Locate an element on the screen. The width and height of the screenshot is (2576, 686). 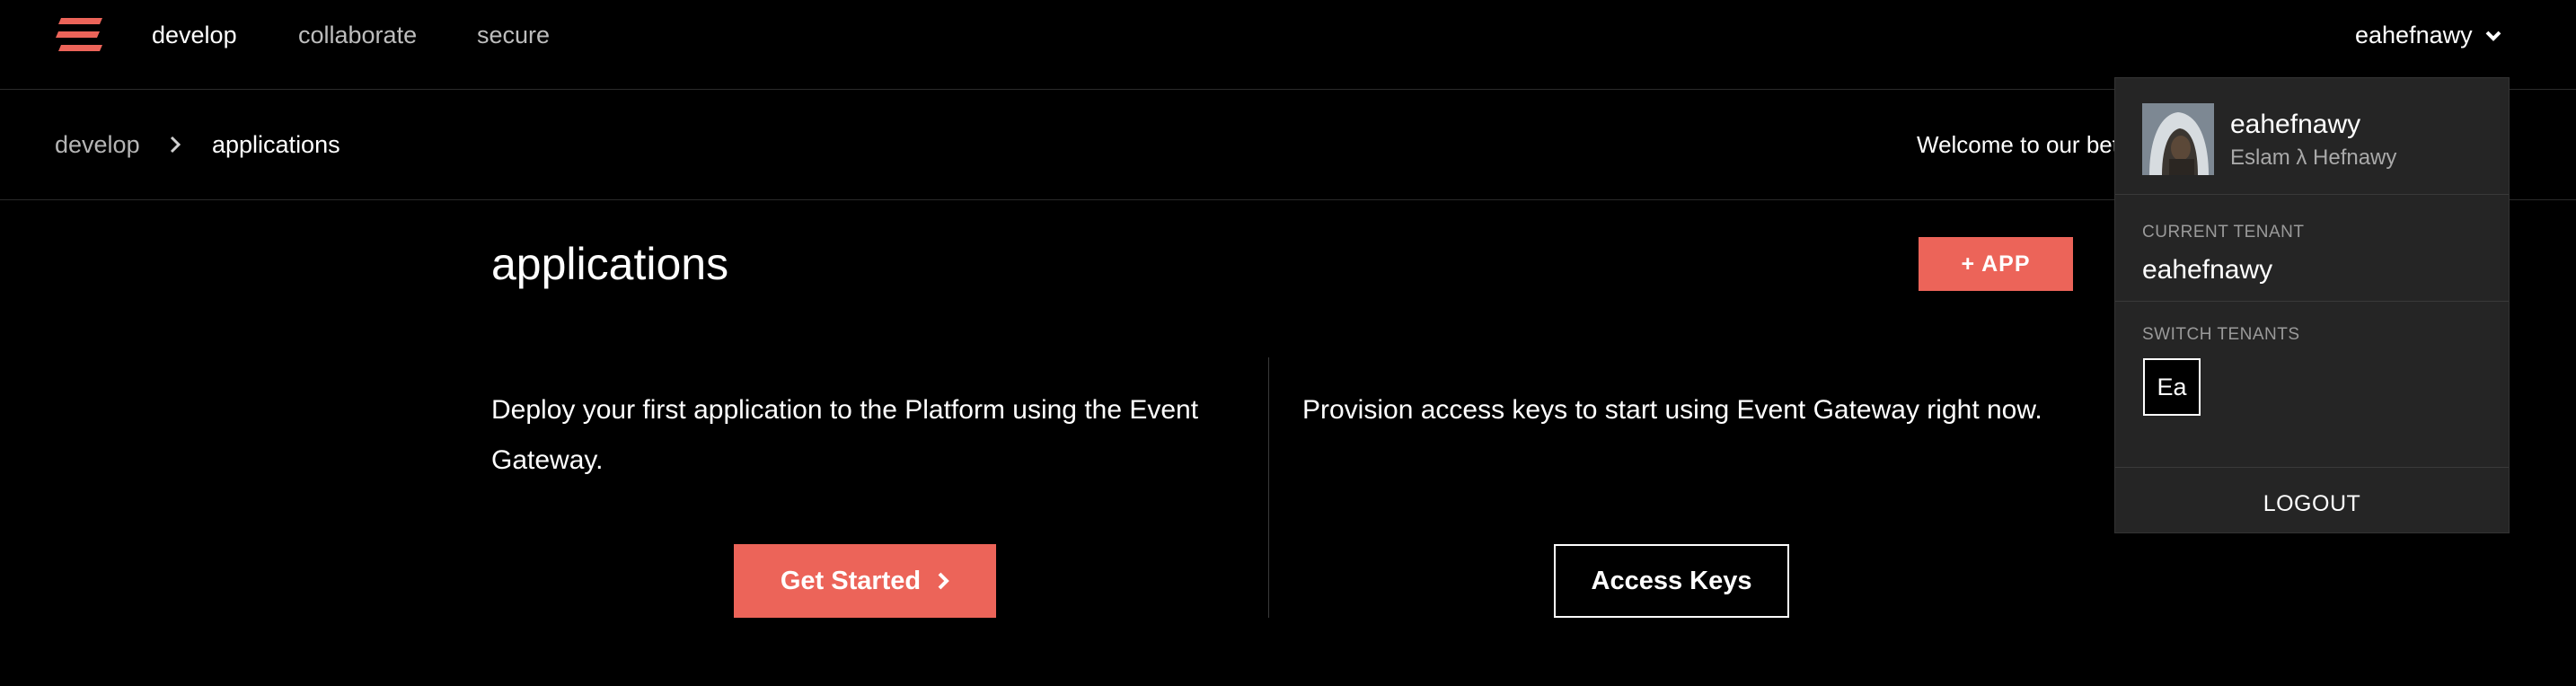
welcome-text: Welcome to our beta is located at coordinates (2015, 144).